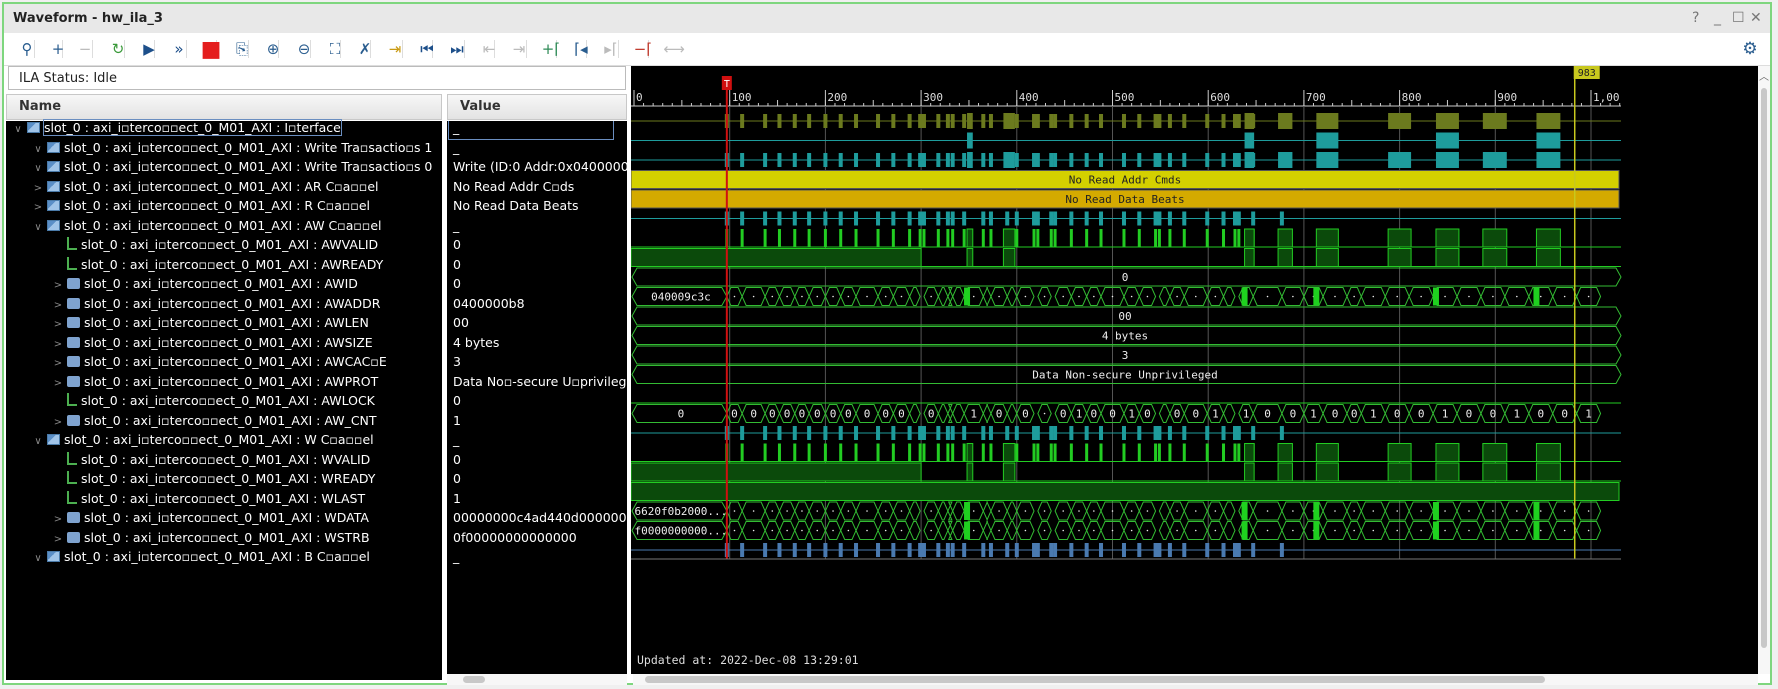  Describe the element at coordinates (395, 49) in the screenshot. I see `go-to-cursor-icon: ⇥` at that location.